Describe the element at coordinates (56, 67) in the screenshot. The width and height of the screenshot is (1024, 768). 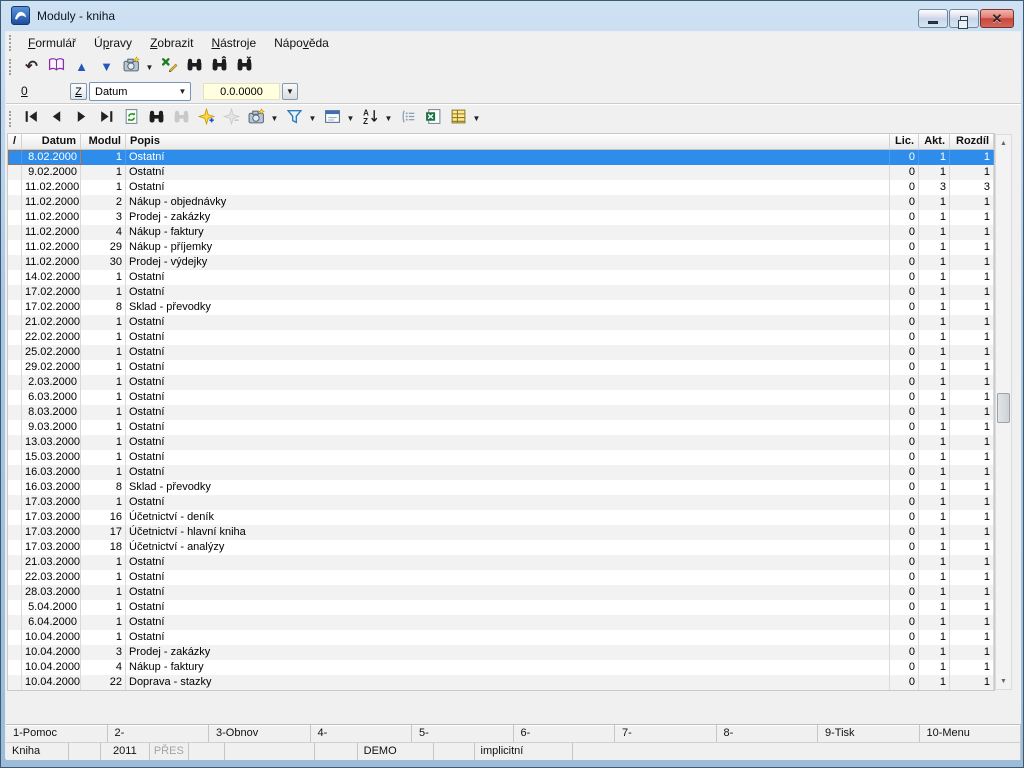
I see `book-button` at that location.